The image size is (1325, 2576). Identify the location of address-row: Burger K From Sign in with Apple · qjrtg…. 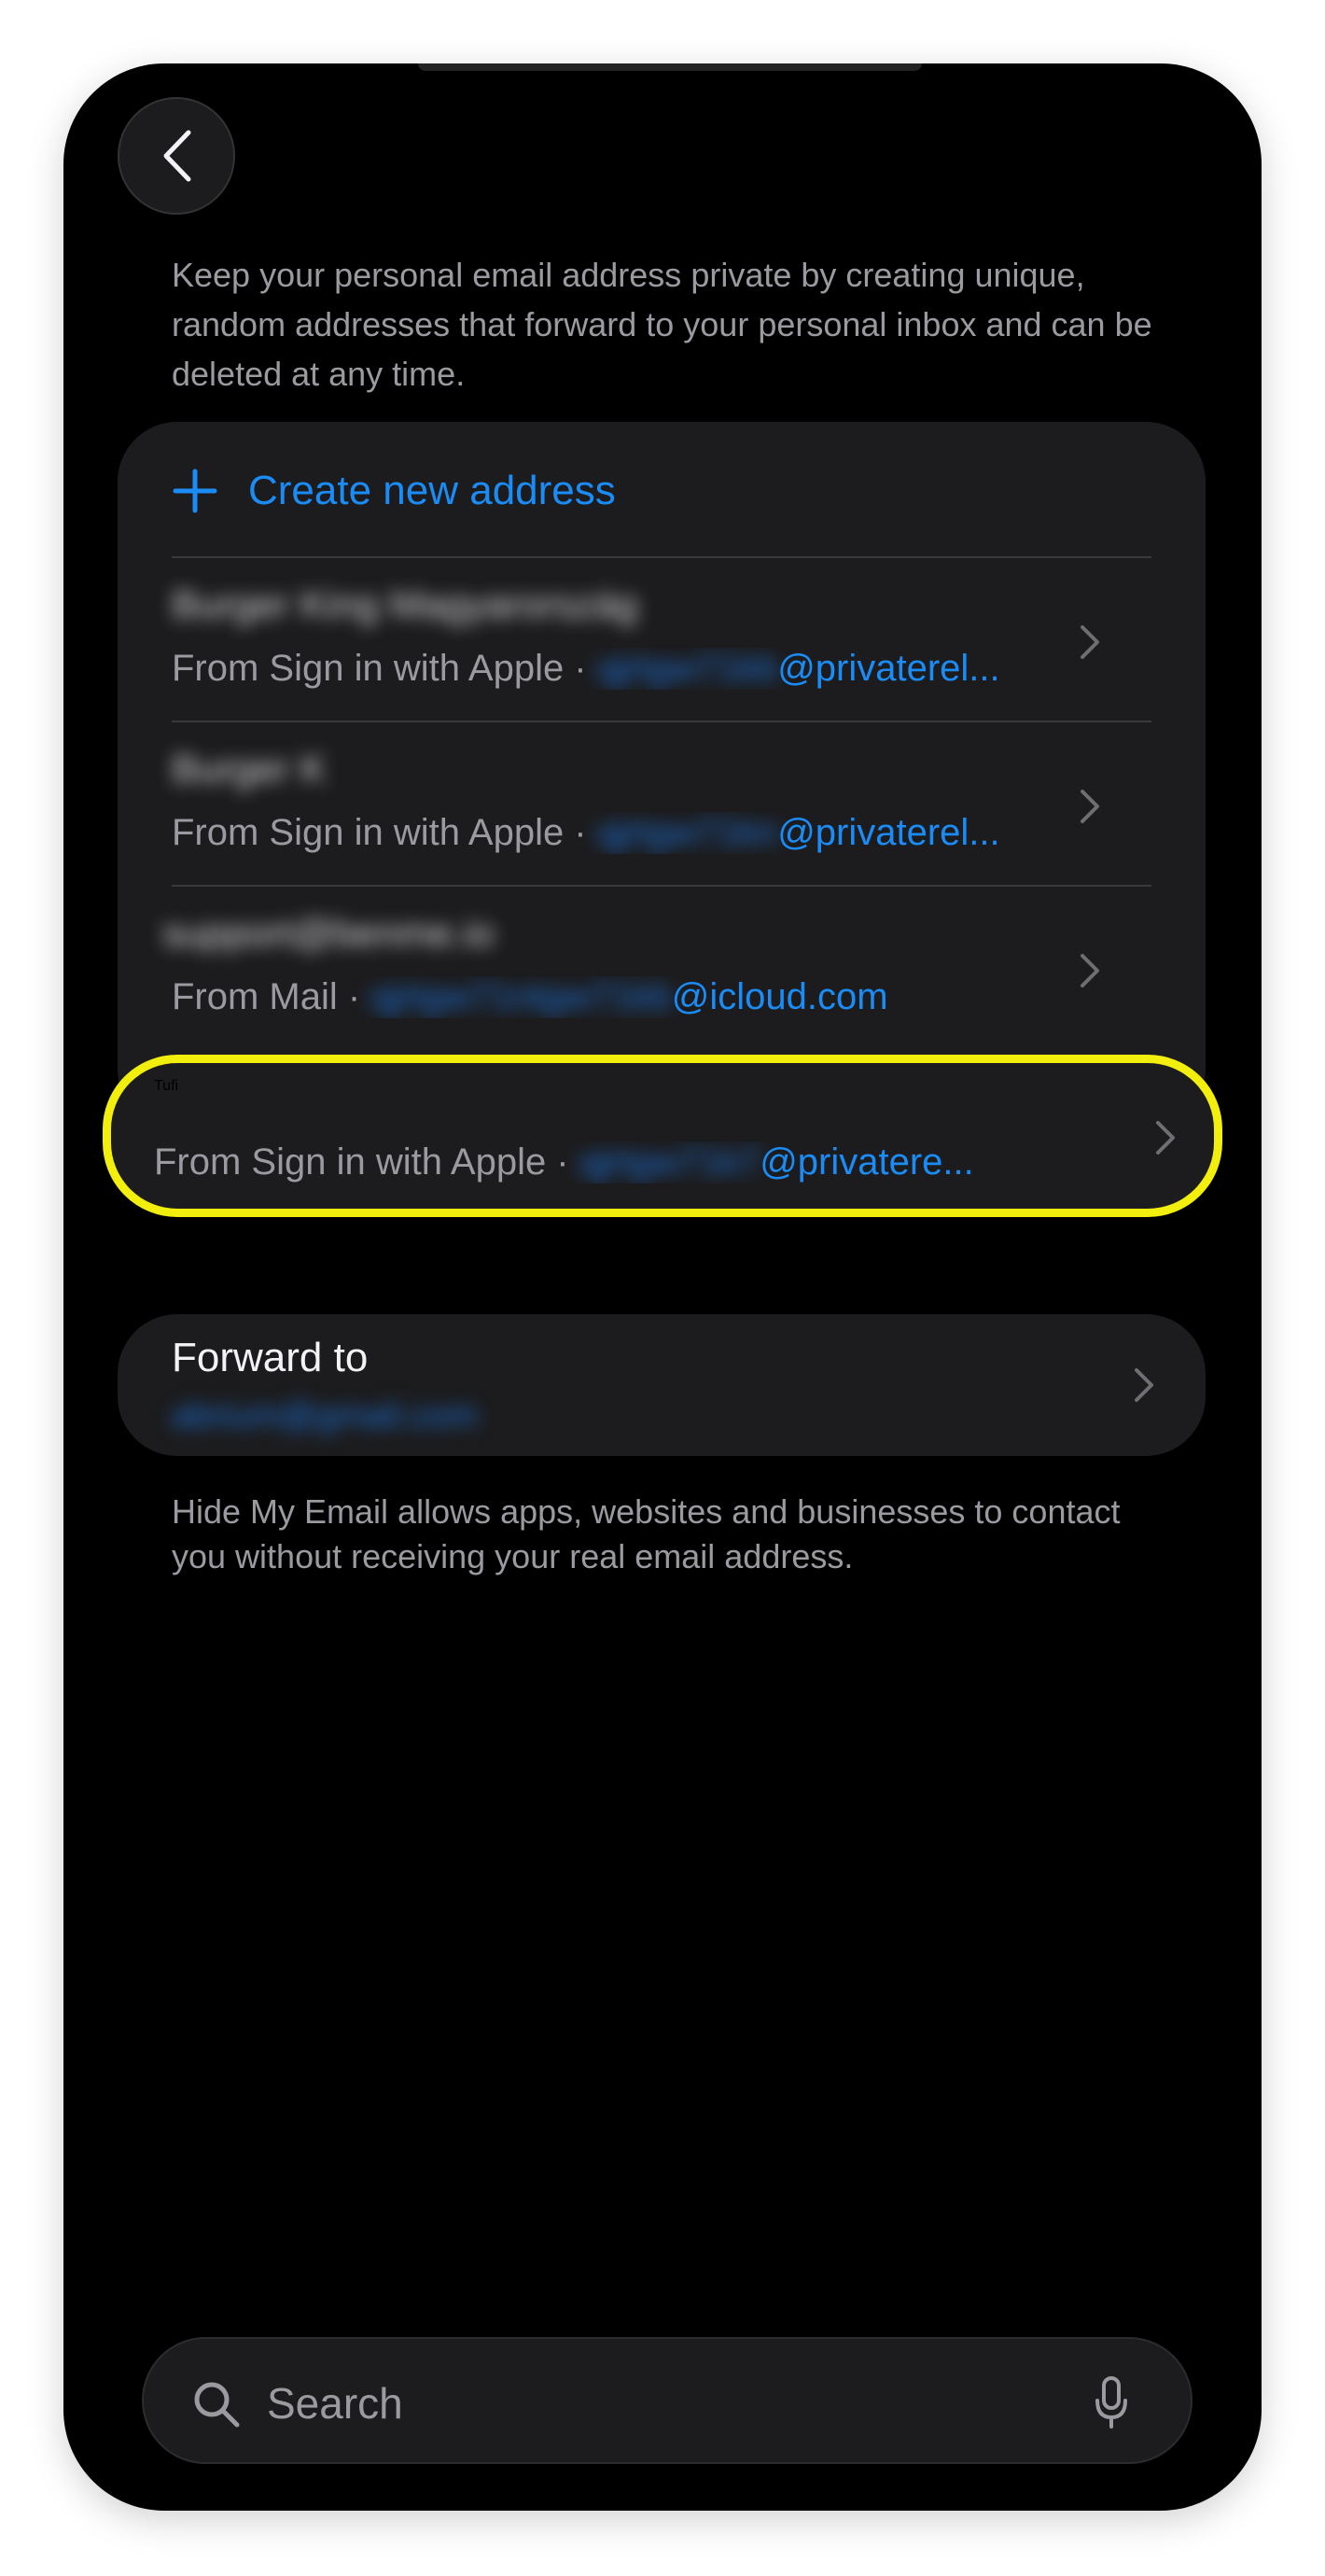
(661, 804).